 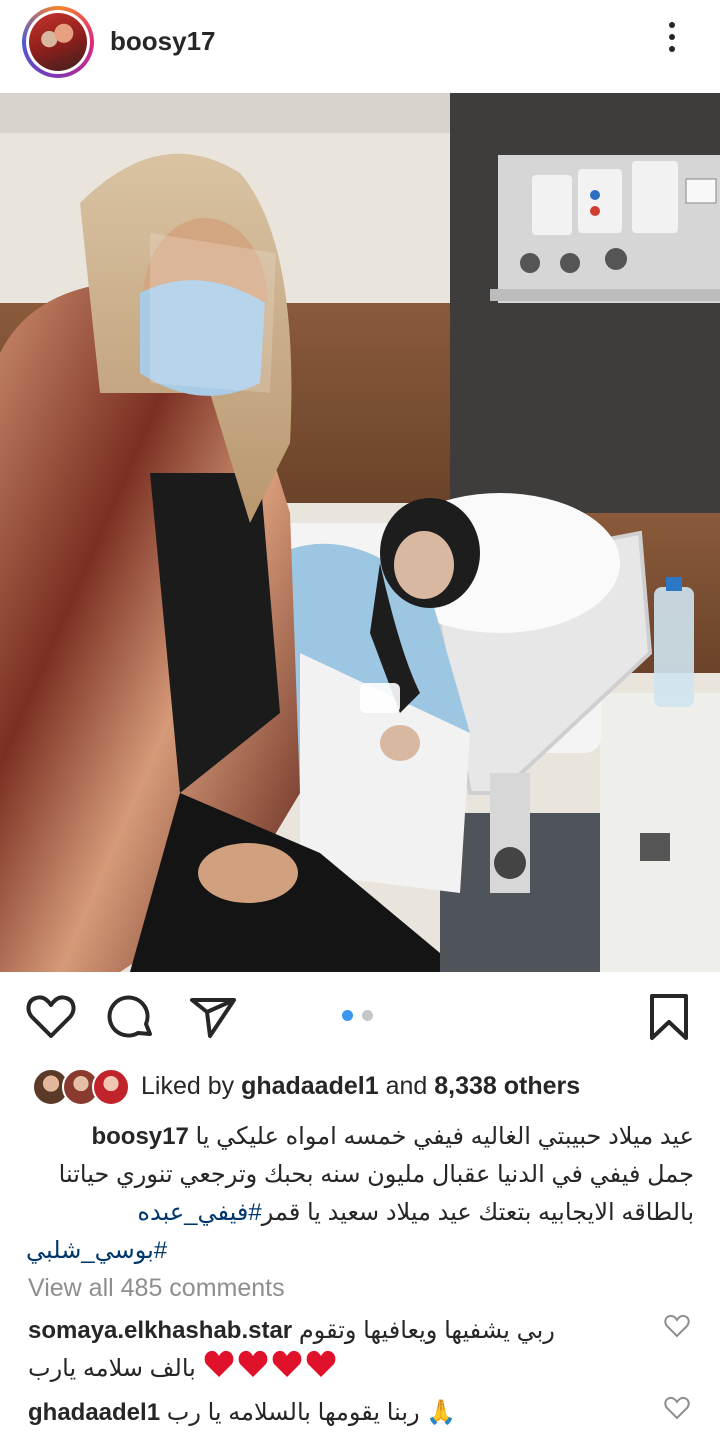 What do you see at coordinates (669, 1017) in the screenshot?
I see `bookmark-icon` at bounding box center [669, 1017].